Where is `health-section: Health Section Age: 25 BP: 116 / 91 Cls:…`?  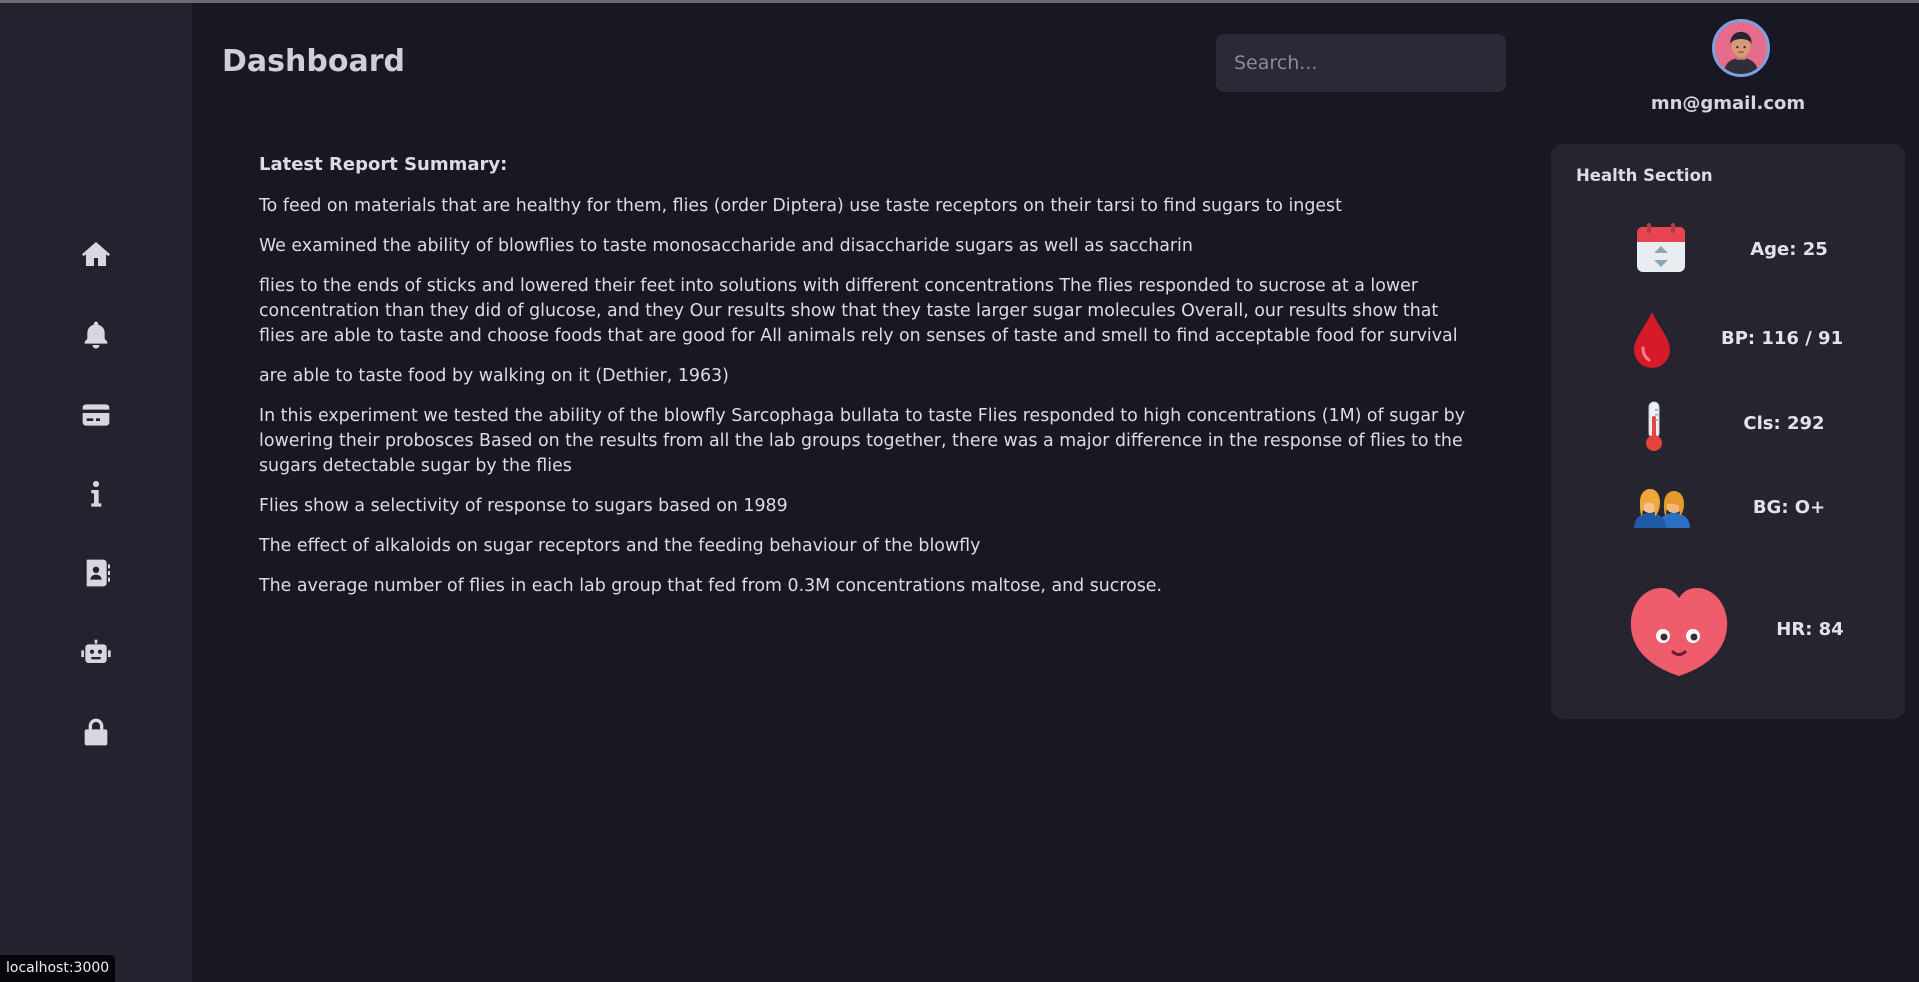
health-section: Health Section Age: 25 BP: 116 / 91 Cls:… is located at coordinates (1728, 431).